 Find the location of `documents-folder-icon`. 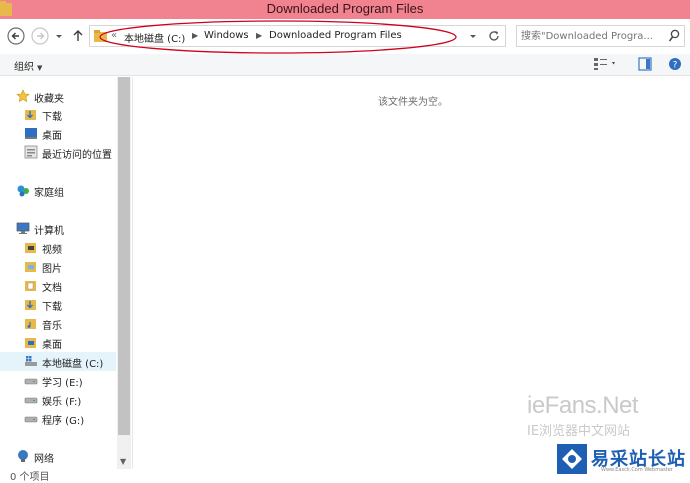

documents-folder-icon is located at coordinates (30, 286).